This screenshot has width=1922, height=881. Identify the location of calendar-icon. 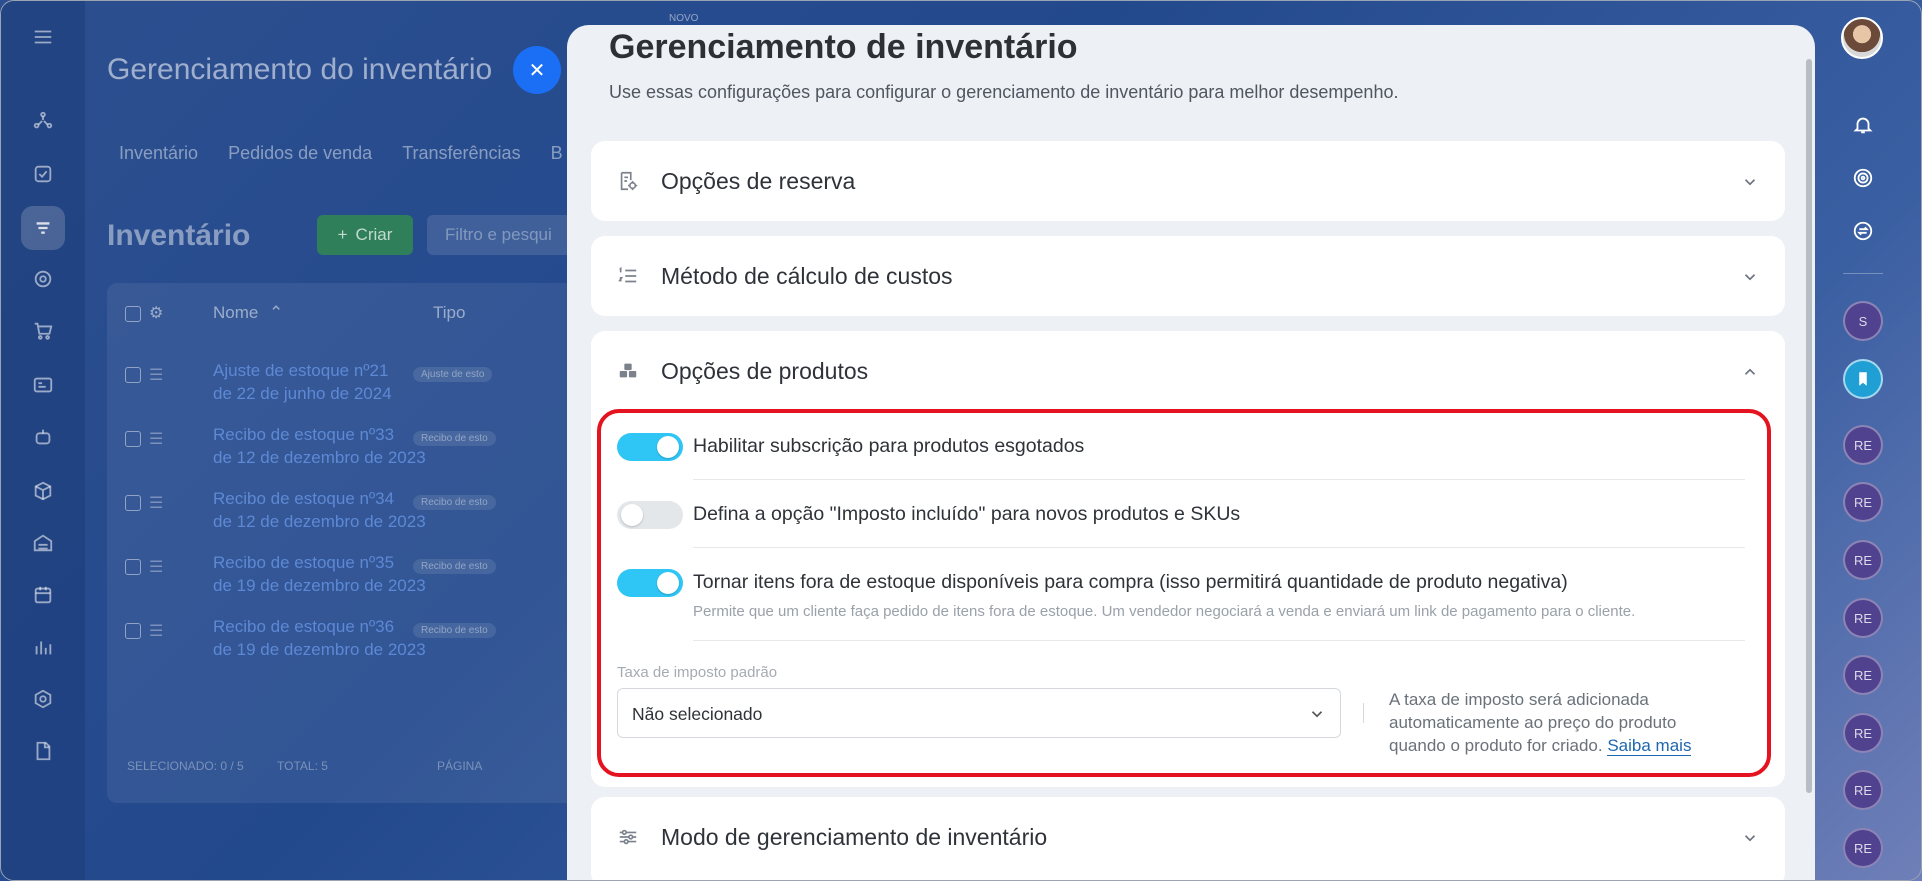
(43, 595).